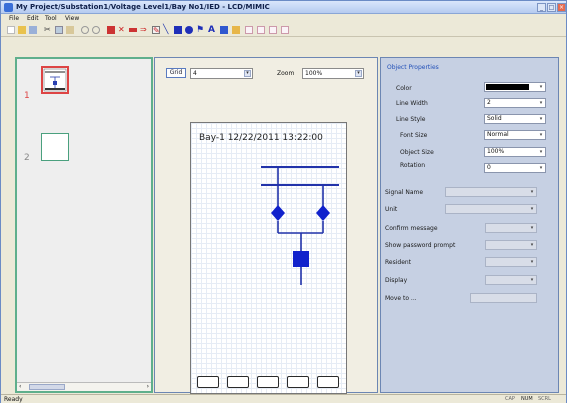 This screenshot has width=567, height=403. I want to click on line-width-label: Line Width, so click(412, 103).